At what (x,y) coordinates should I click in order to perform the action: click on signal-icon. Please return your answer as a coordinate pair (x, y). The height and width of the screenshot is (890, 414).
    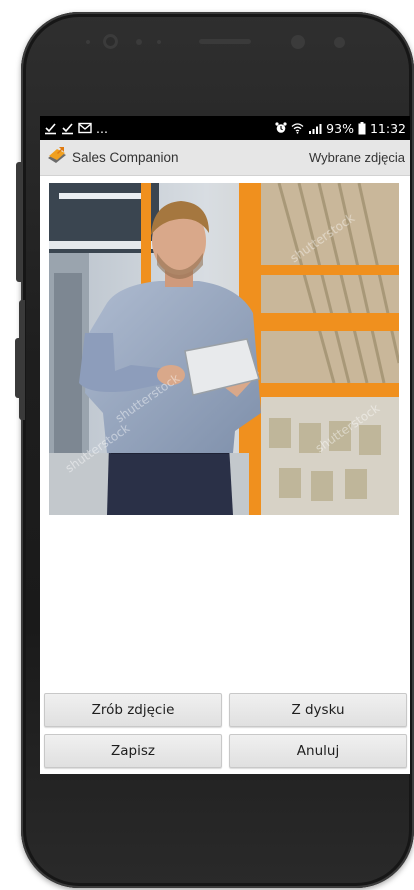
    Looking at the image, I should click on (315, 128).